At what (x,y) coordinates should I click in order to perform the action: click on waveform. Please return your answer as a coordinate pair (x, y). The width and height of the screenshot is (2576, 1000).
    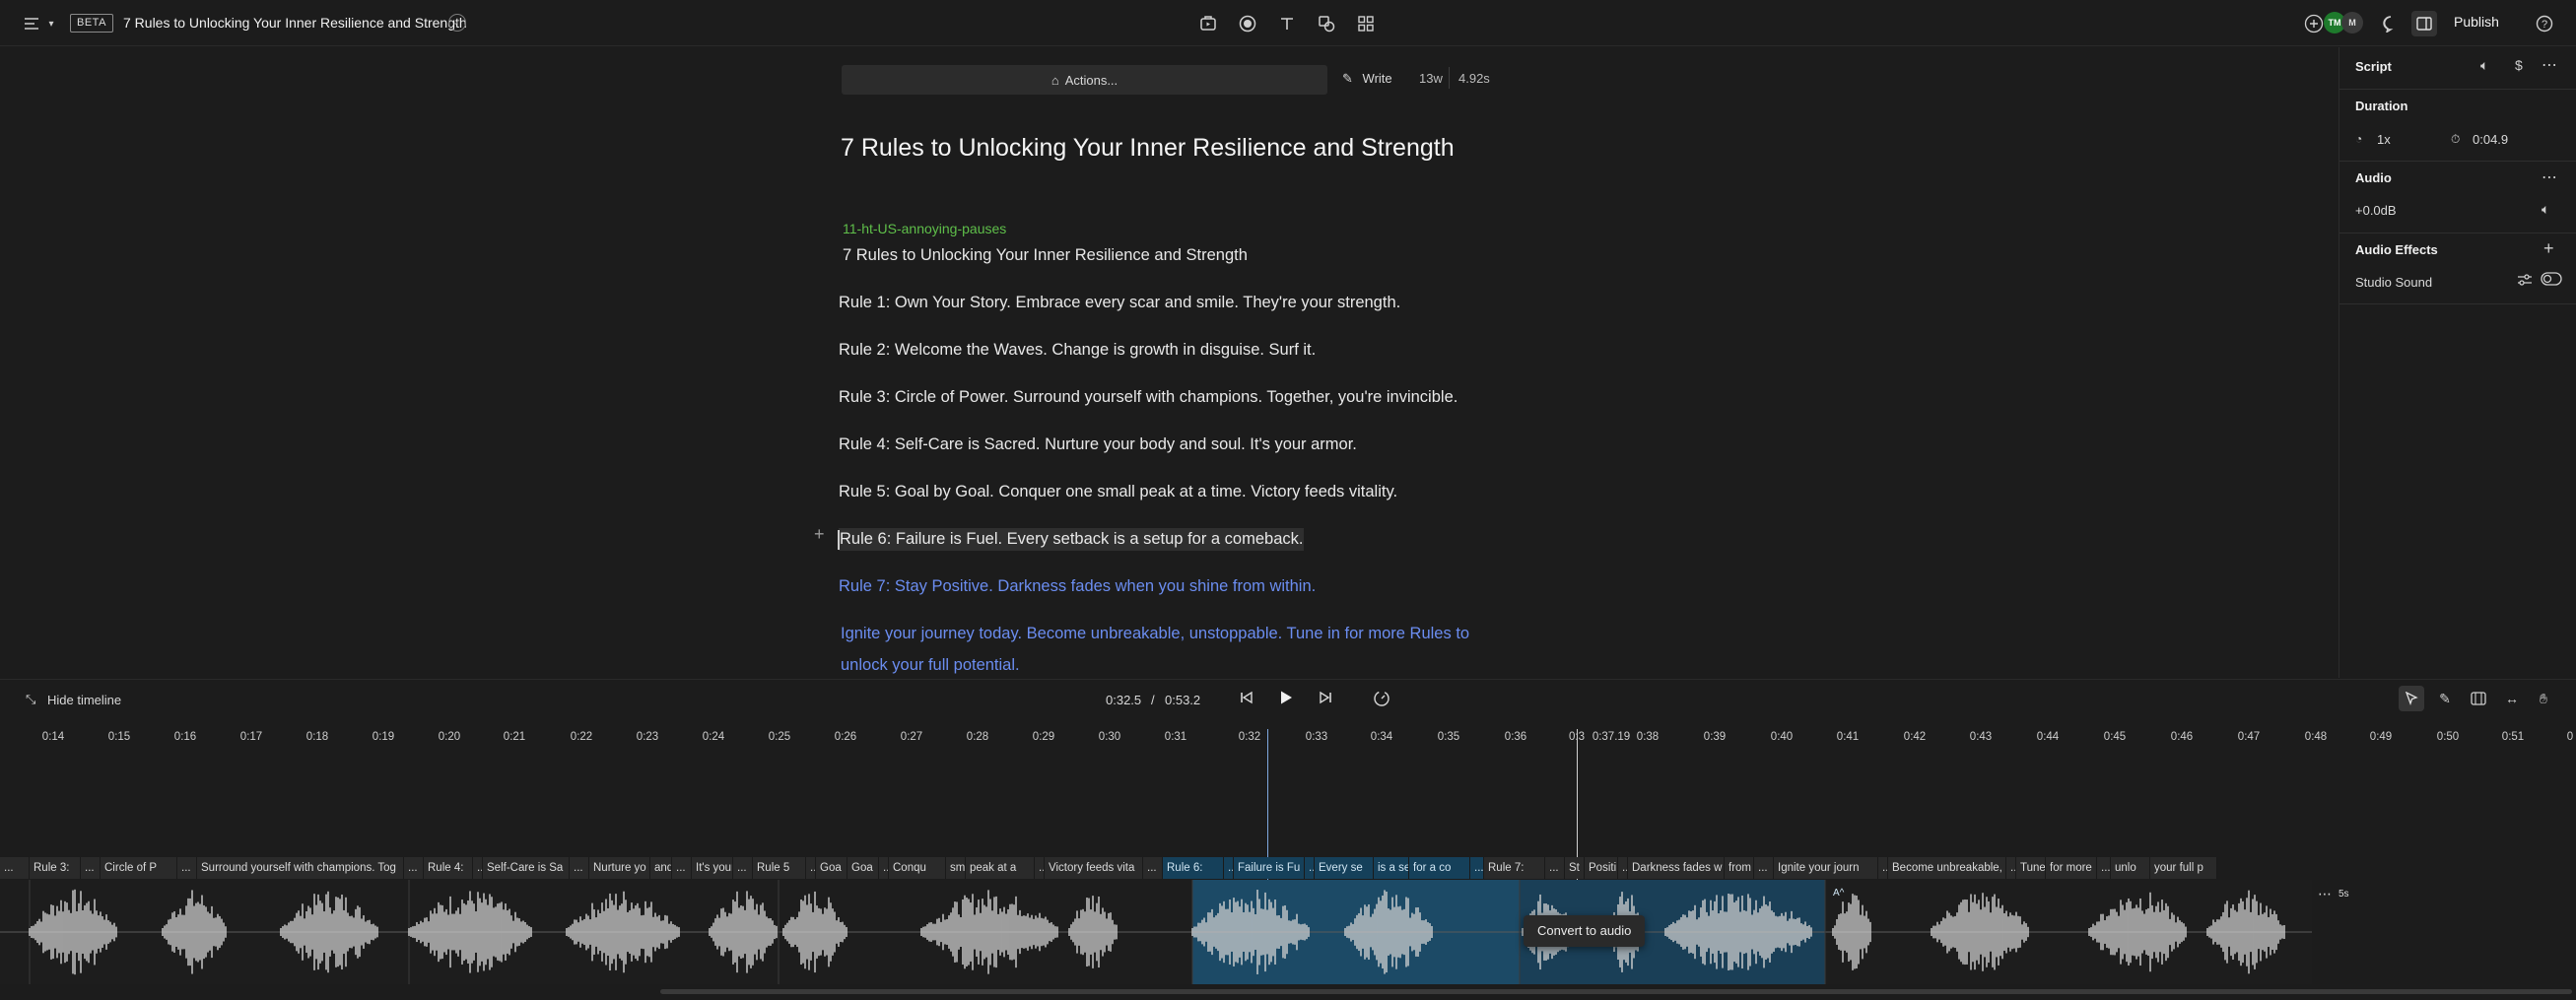
    Looking at the image, I should click on (1288, 932).